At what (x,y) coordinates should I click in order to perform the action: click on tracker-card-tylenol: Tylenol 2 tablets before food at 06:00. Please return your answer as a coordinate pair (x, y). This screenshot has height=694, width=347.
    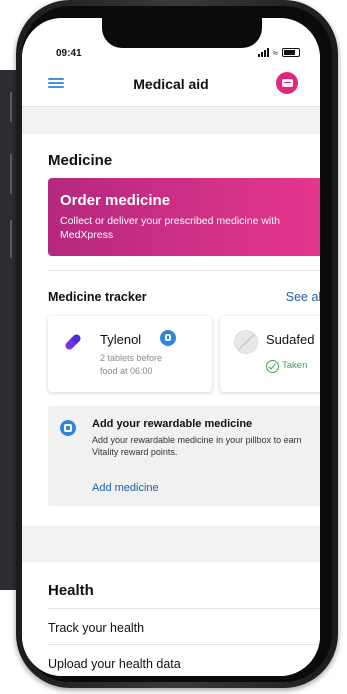
    Looking at the image, I should click on (130, 354).